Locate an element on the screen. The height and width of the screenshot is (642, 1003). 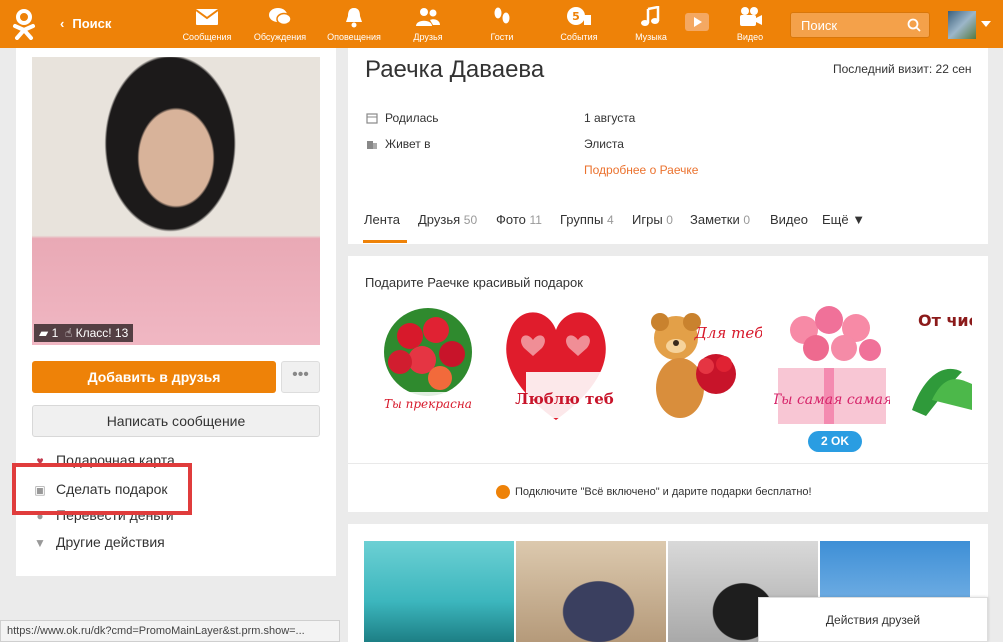
odnoklassniki-logo-icon is located at coordinates (24, 24).